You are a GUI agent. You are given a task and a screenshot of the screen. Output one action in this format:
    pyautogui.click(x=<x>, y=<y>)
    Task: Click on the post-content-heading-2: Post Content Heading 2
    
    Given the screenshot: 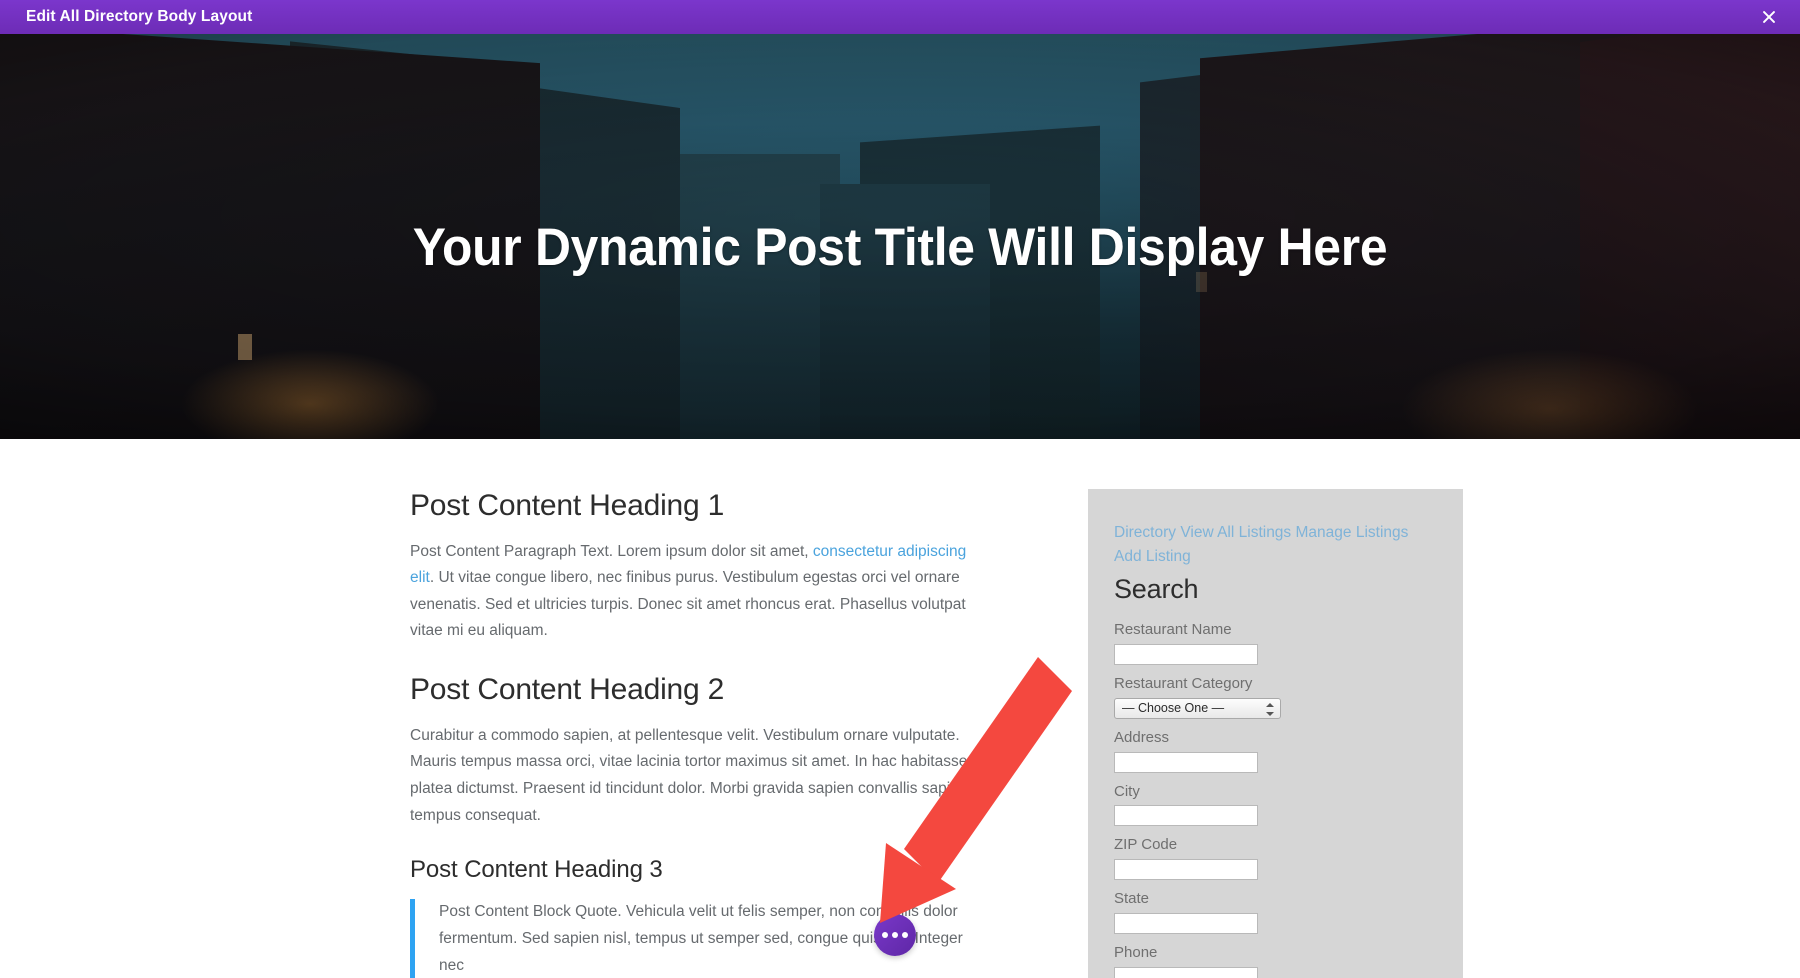 What is the action you would take?
    pyautogui.click(x=567, y=690)
    